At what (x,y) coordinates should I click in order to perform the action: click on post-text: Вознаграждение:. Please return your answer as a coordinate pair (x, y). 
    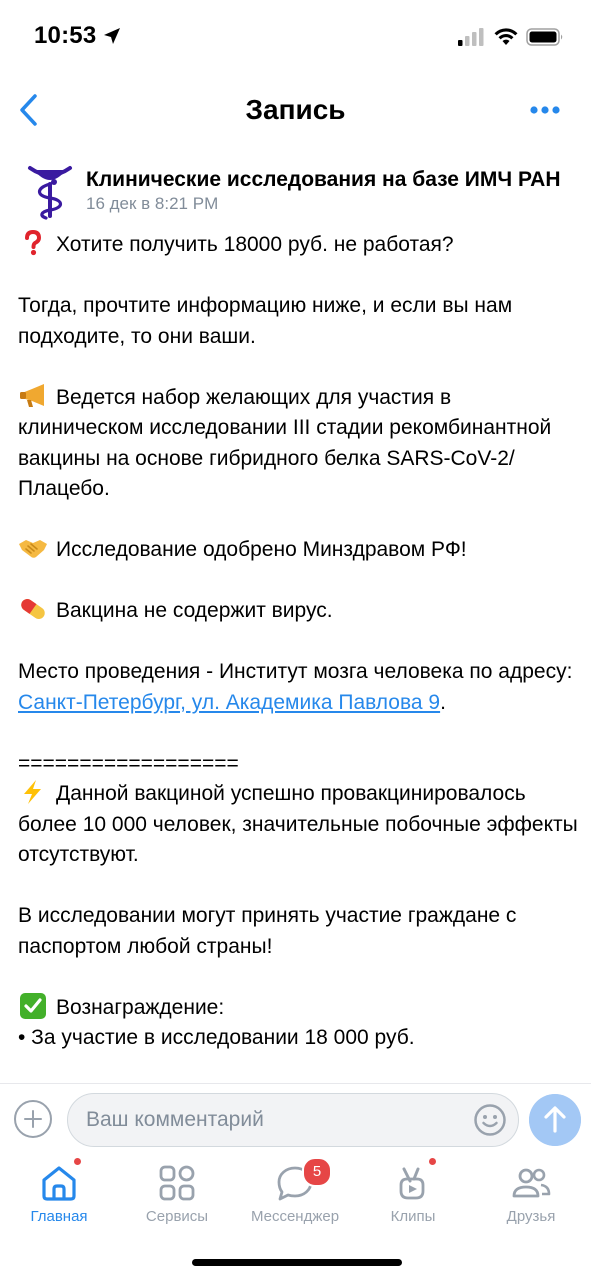
    Looking at the image, I should click on (140, 1007).